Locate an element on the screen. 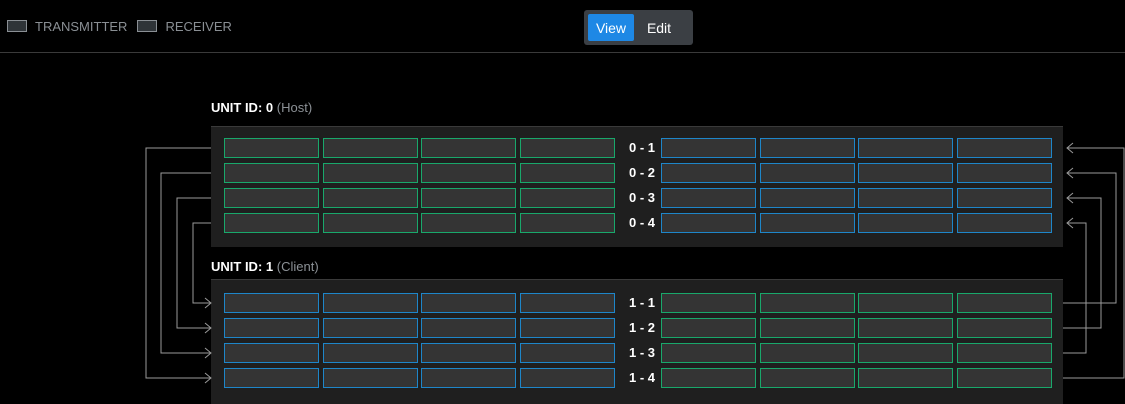 This screenshot has width=1125, height=404. view-button: View is located at coordinates (611, 27).